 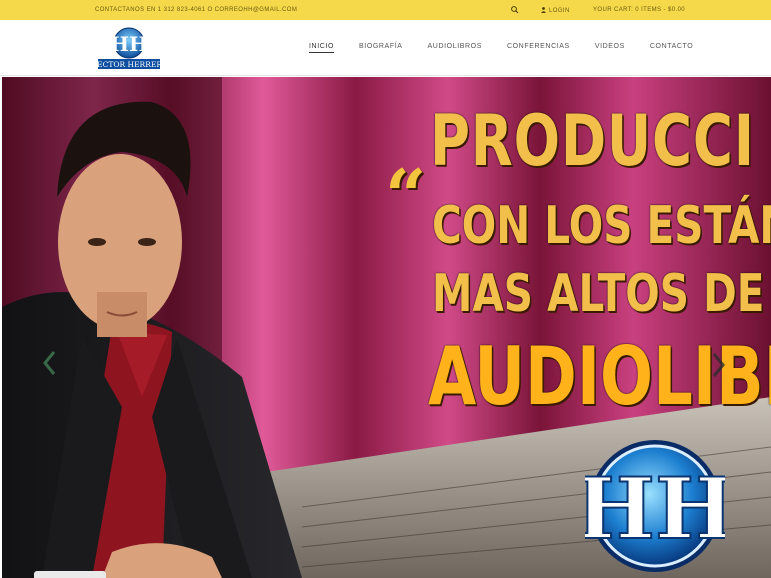 What do you see at coordinates (543, 10) in the screenshot?
I see `user-icon` at bounding box center [543, 10].